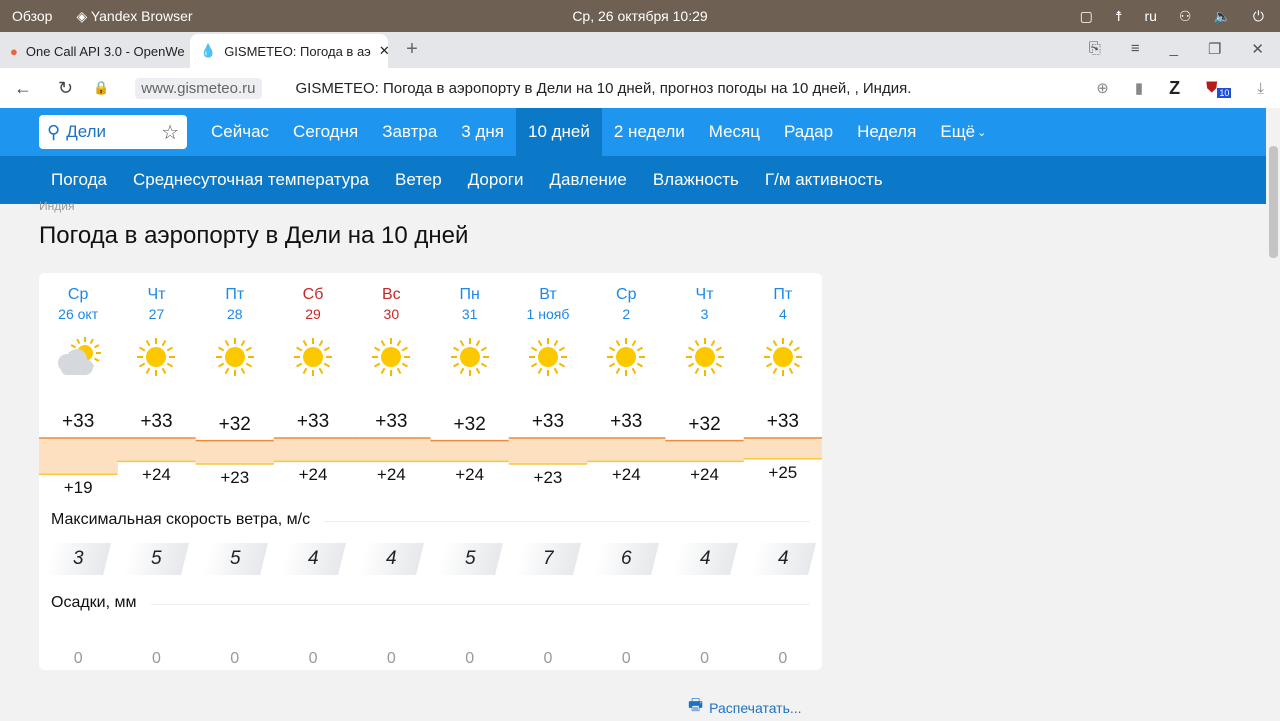  I want to click on temperature-chart, so click(430, 456).